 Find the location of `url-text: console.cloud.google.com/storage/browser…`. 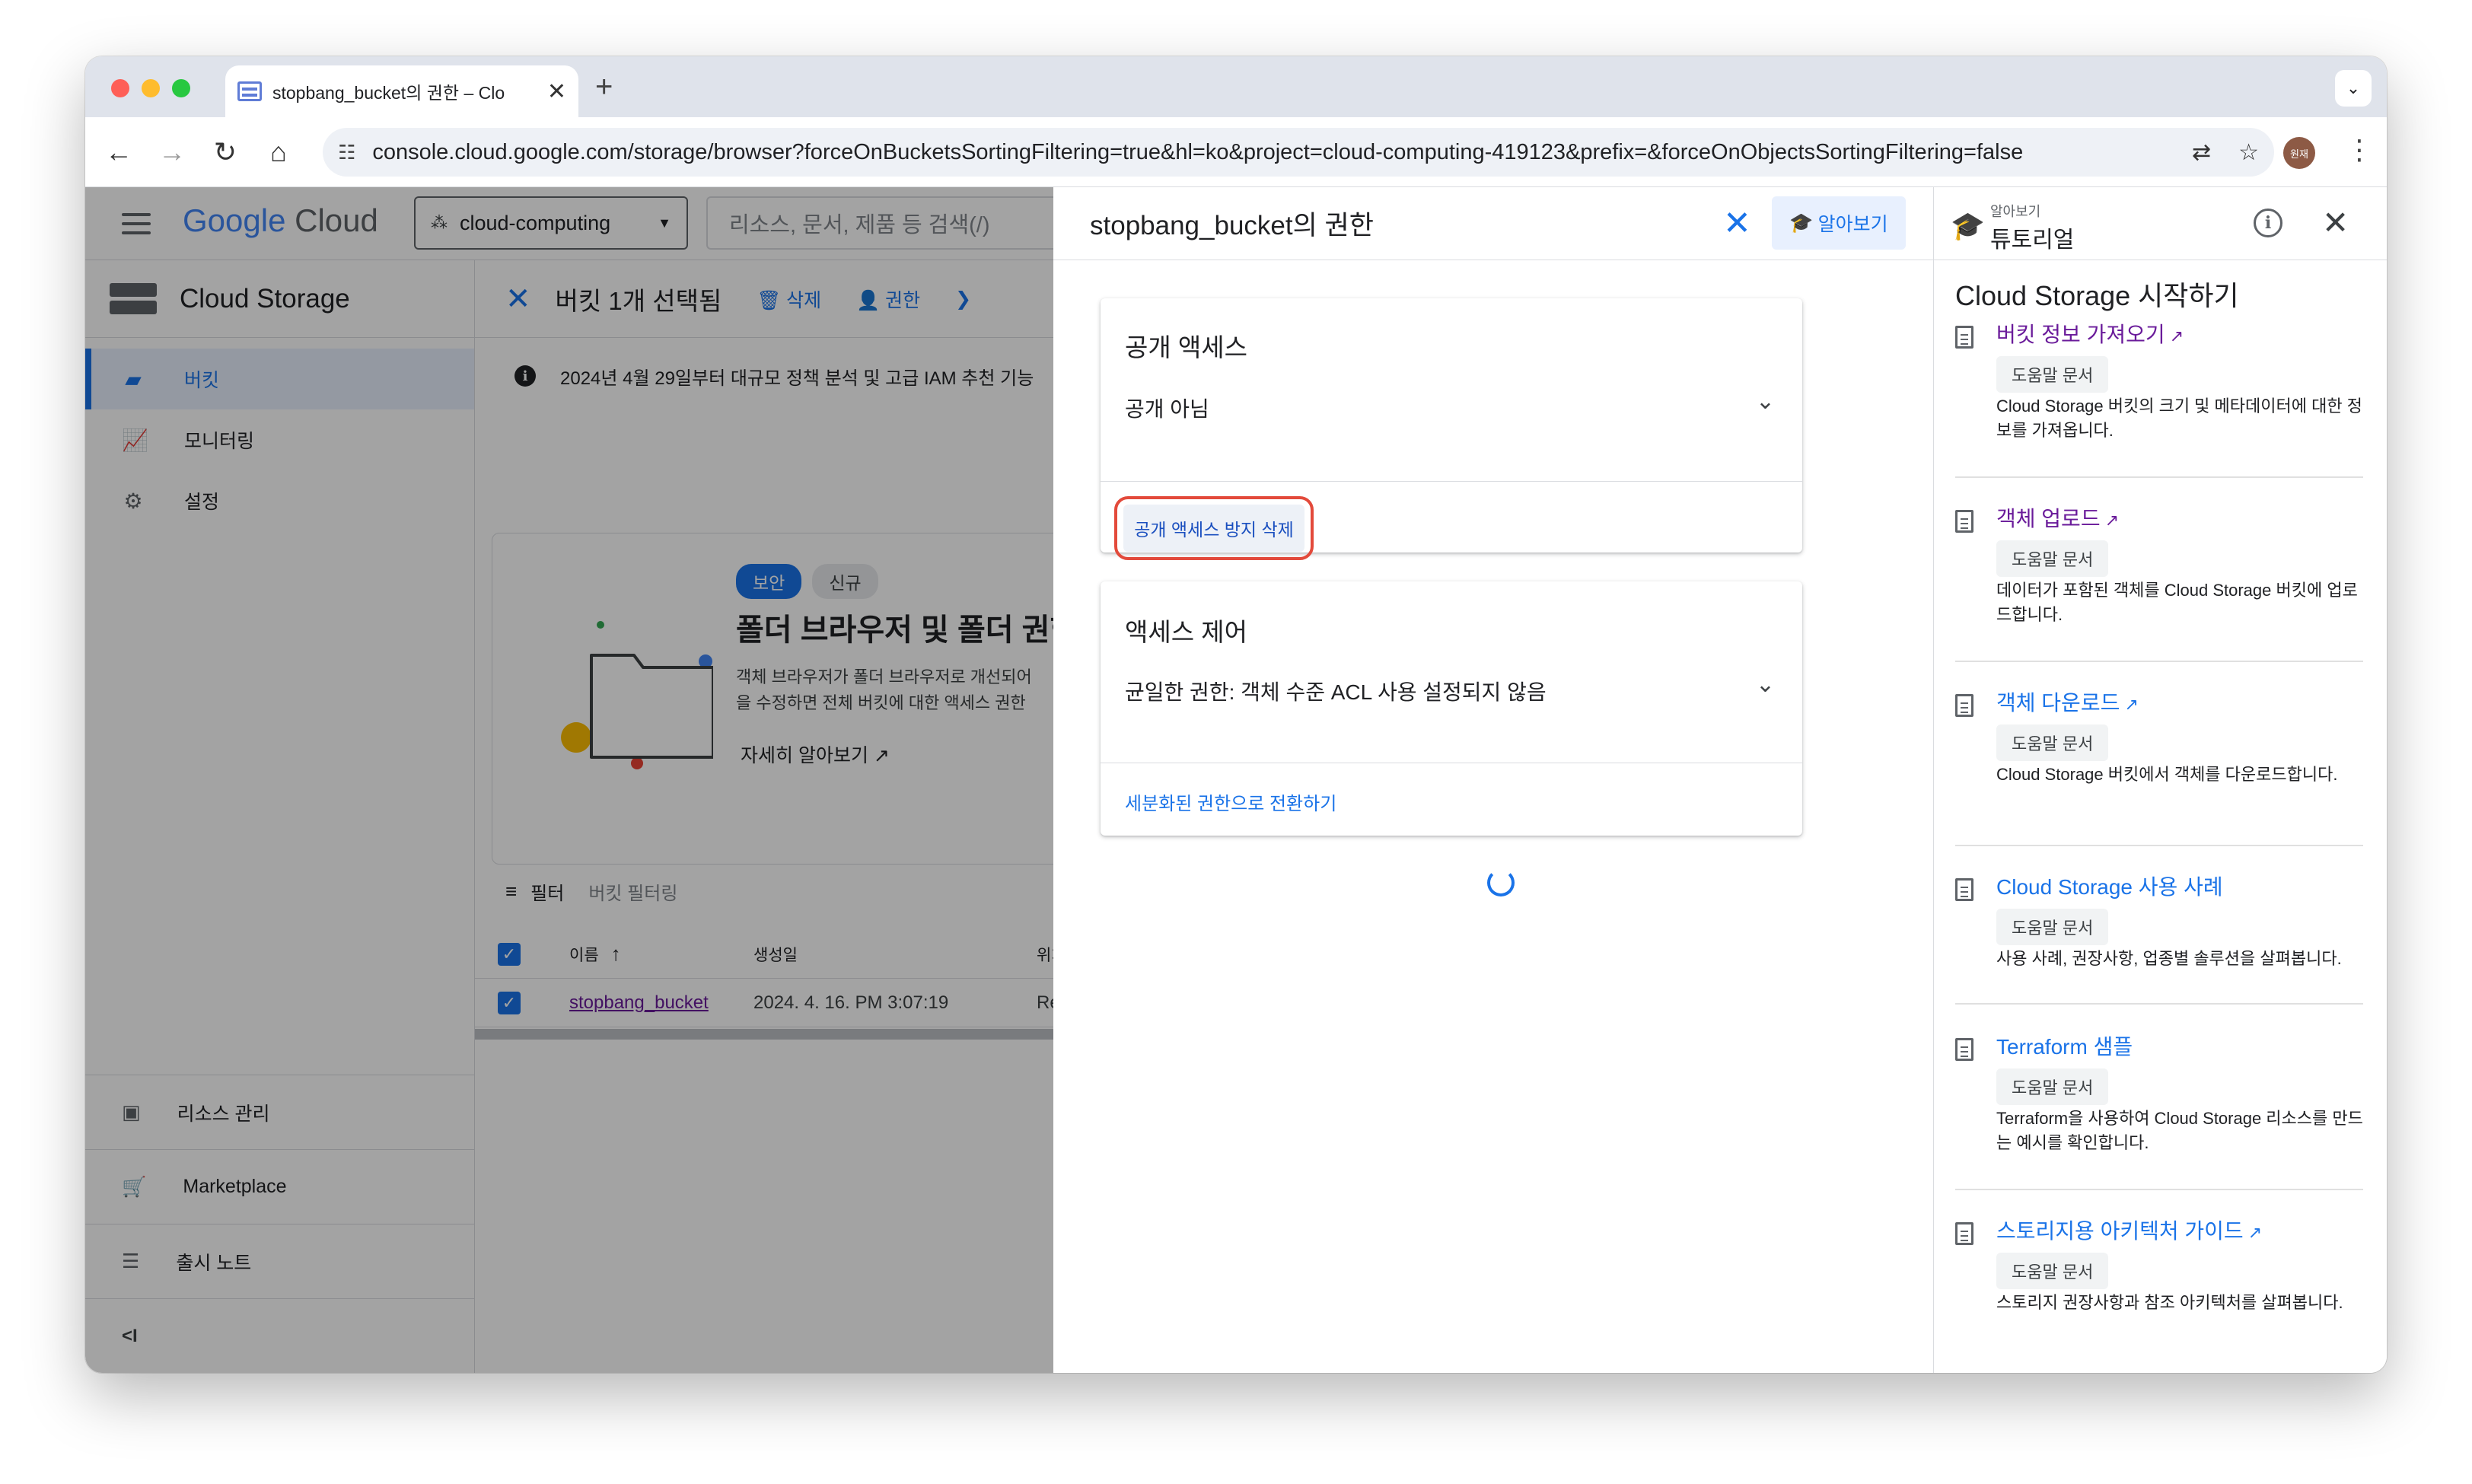

url-text: console.cloud.google.com/storage/browser… is located at coordinates (1268, 153).